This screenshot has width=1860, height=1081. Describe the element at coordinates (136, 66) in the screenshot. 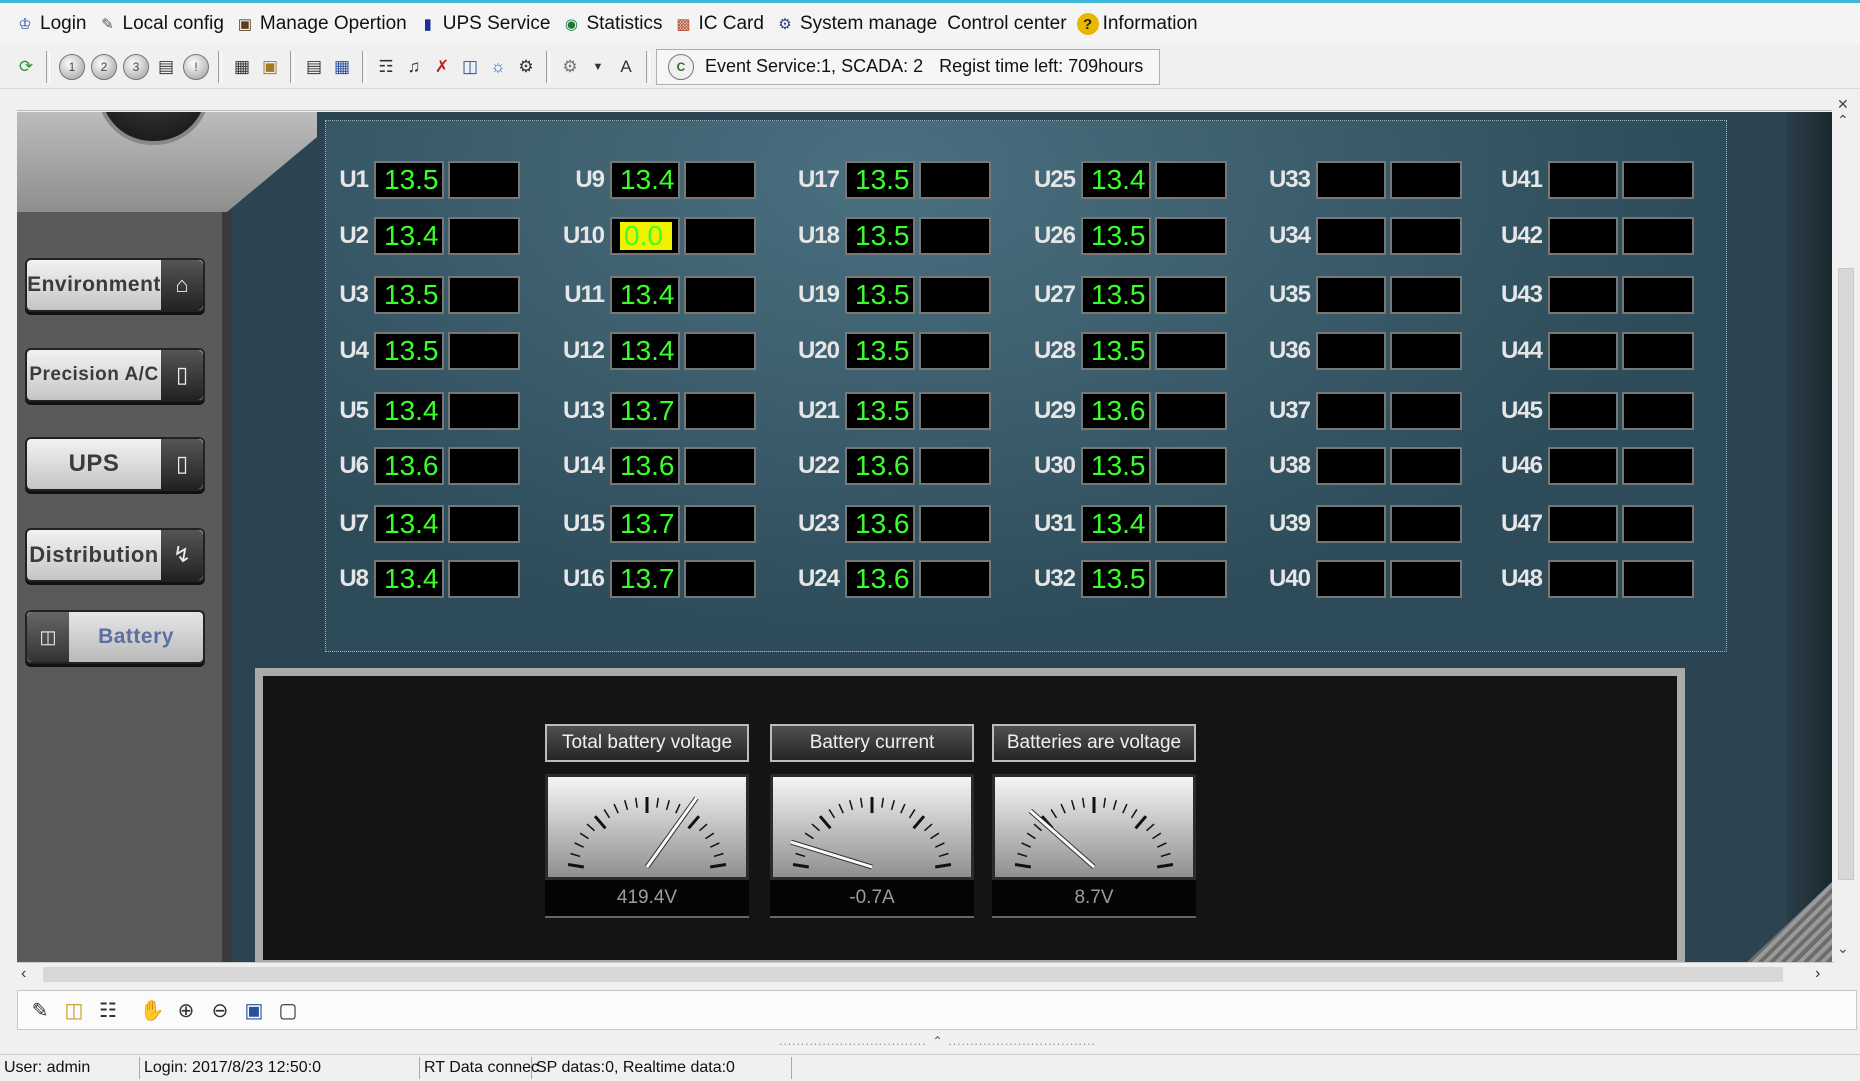

I see `view-3-button: 3` at that location.